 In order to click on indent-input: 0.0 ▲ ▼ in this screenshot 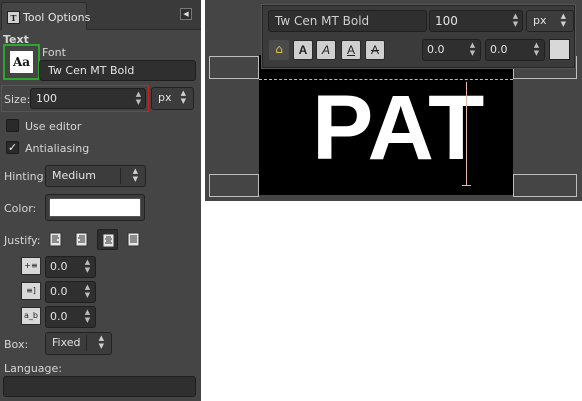, I will do `click(70, 267)`.